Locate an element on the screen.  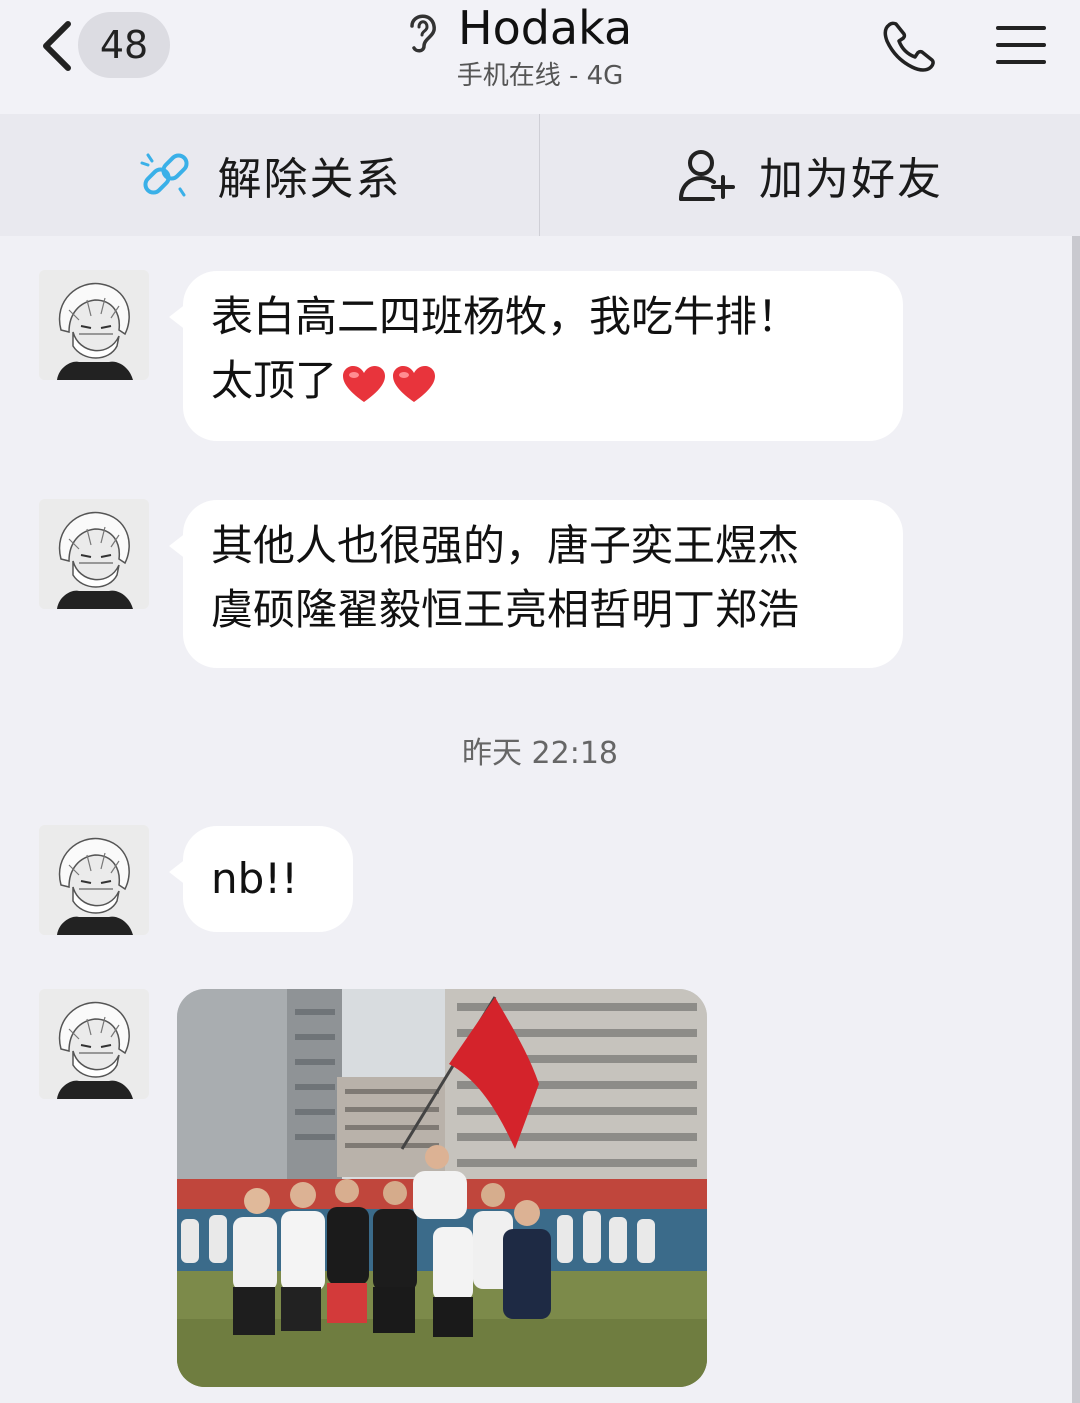
phone-icon is located at coordinates (909, 46).